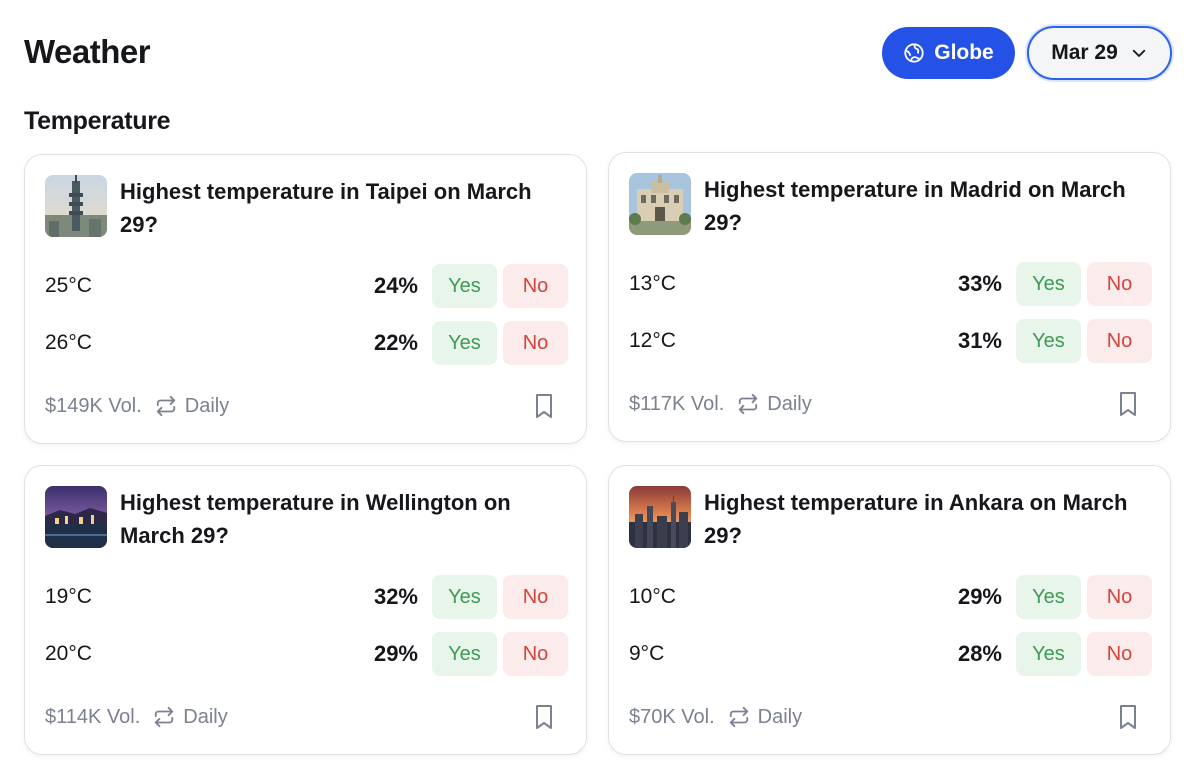 This screenshot has width=1200, height=768. What do you see at coordinates (890, 654) in the screenshot?
I see `outcome-row: 9°C 28% Yes No` at bounding box center [890, 654].